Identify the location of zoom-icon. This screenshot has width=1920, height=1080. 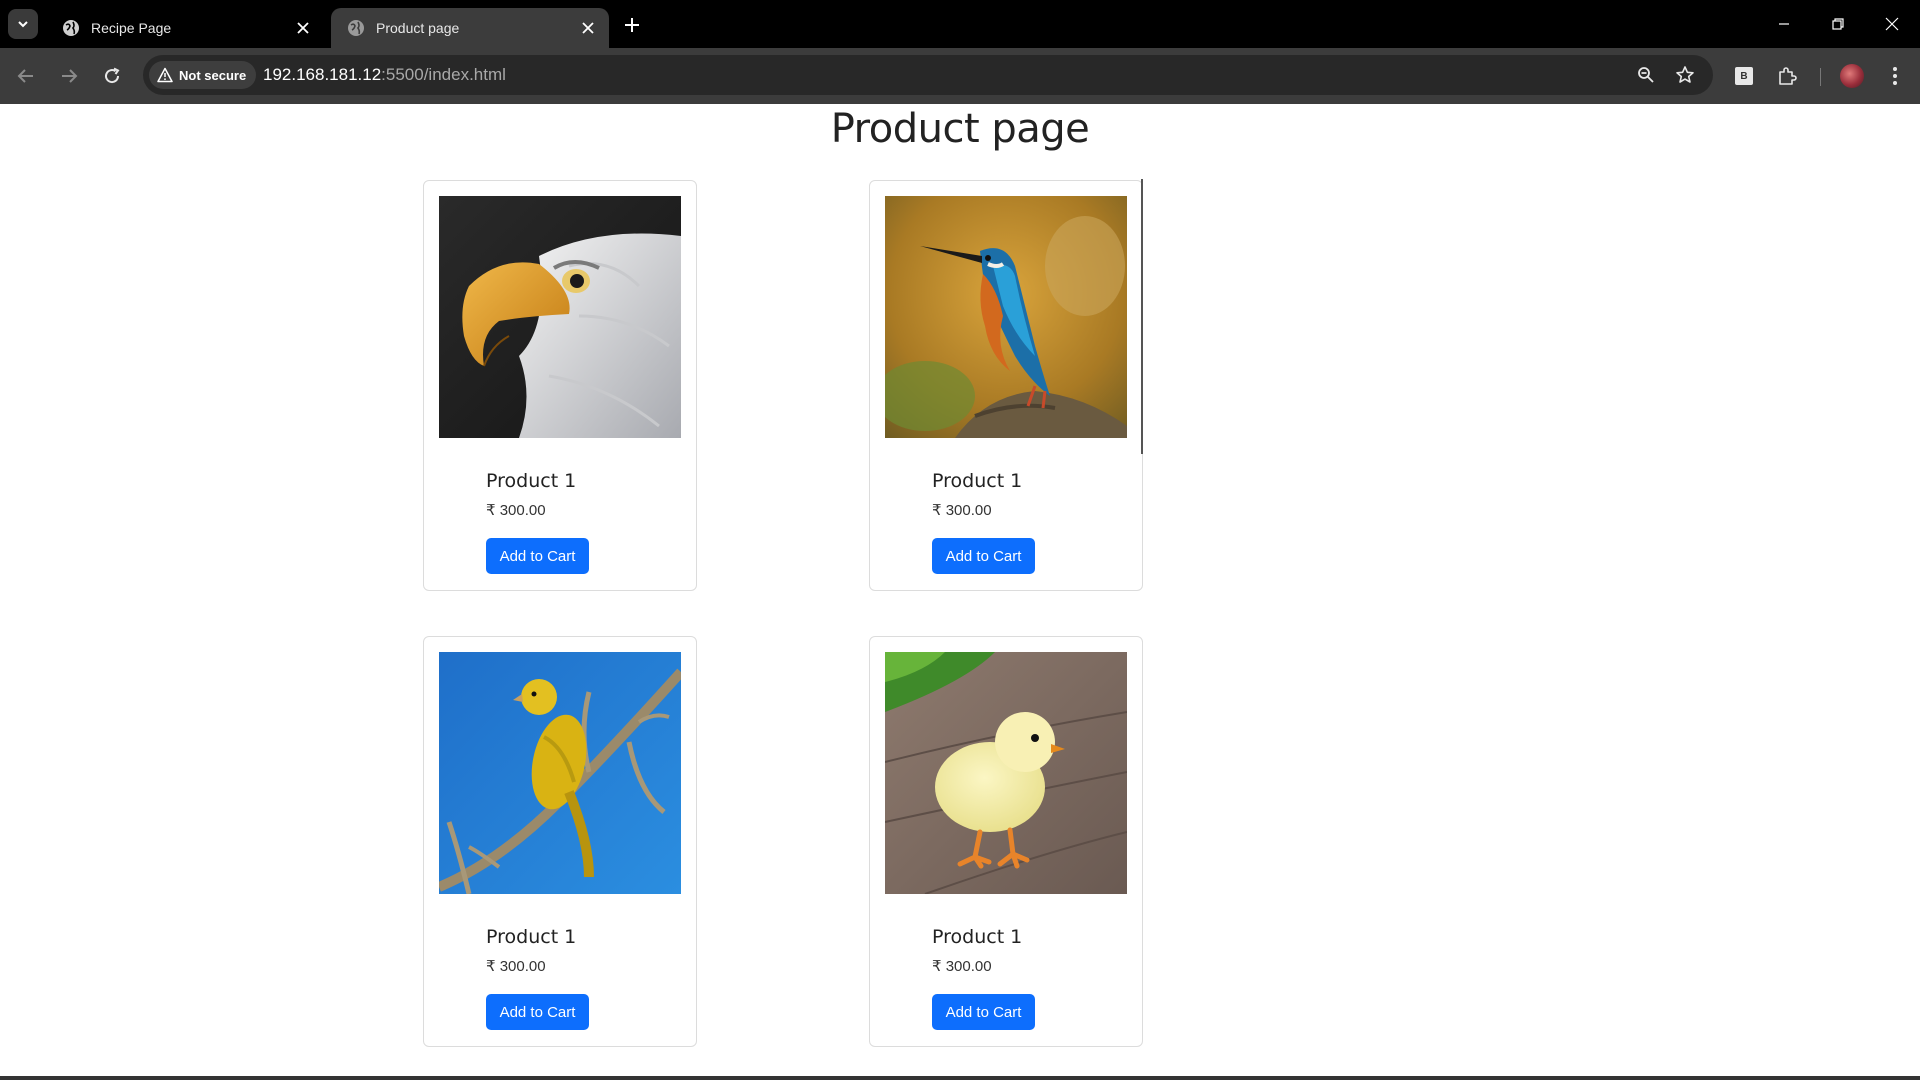
(1646, 75).